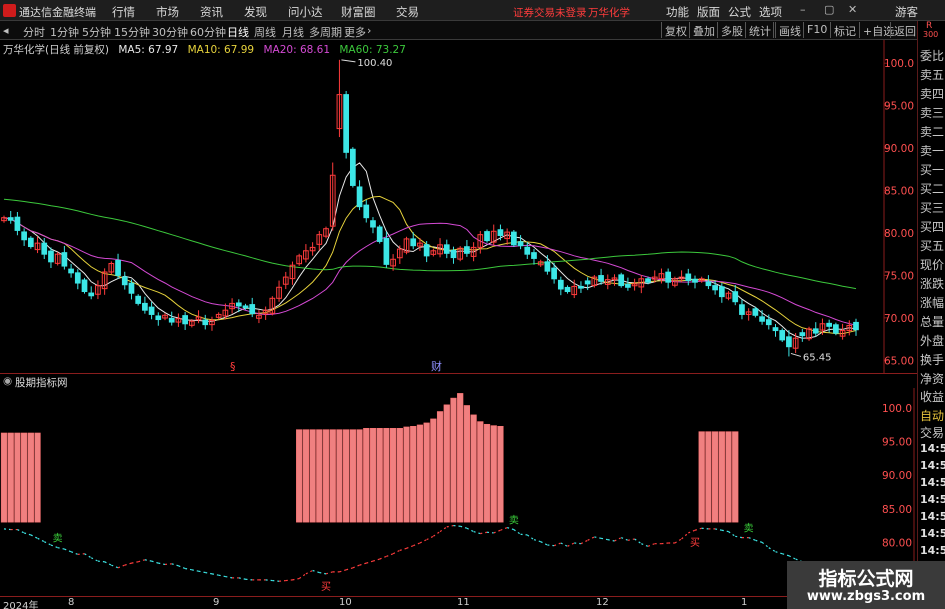  Describe the element at coordinates (325, 32) in the screenshot. I see `period-tab-multi: 多周期` at that location.